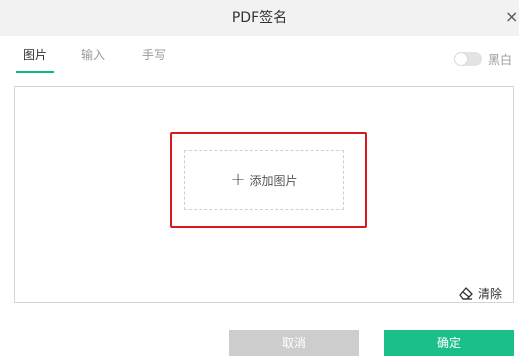  Describe the element at coordinates (449, 343) in the screenshot. I see `confirm-button: 确定` at that location.